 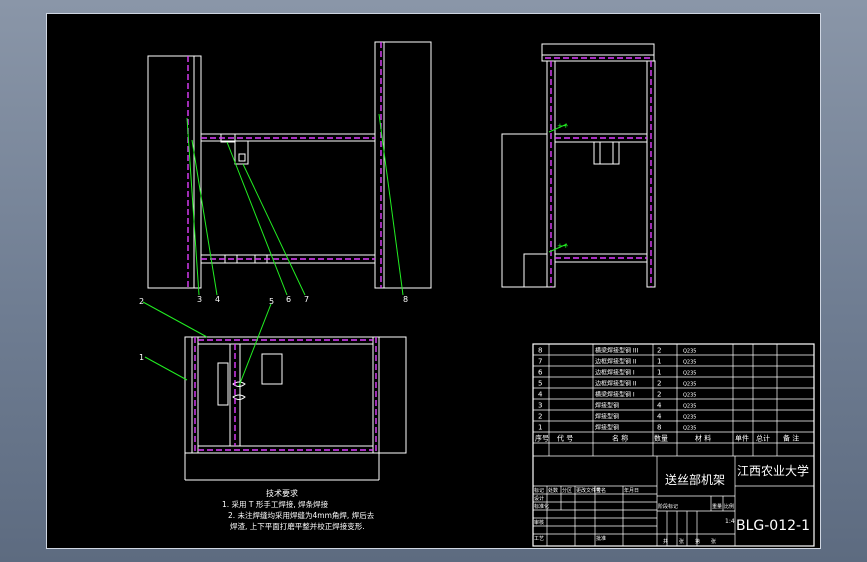 I want to click on callout-8: 8, so click(x=405, y=299).